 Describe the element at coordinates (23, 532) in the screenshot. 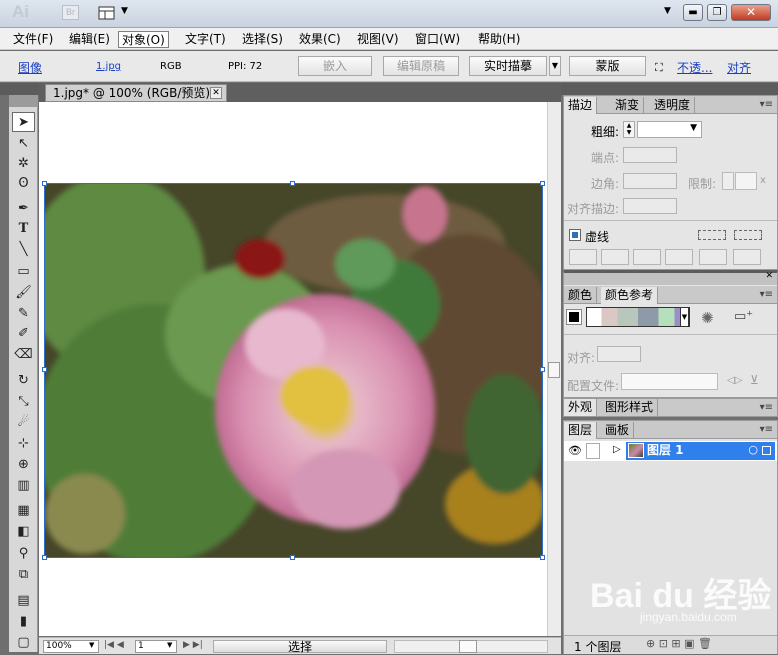

I see `gradient-tool-icon: ◧` at that location.